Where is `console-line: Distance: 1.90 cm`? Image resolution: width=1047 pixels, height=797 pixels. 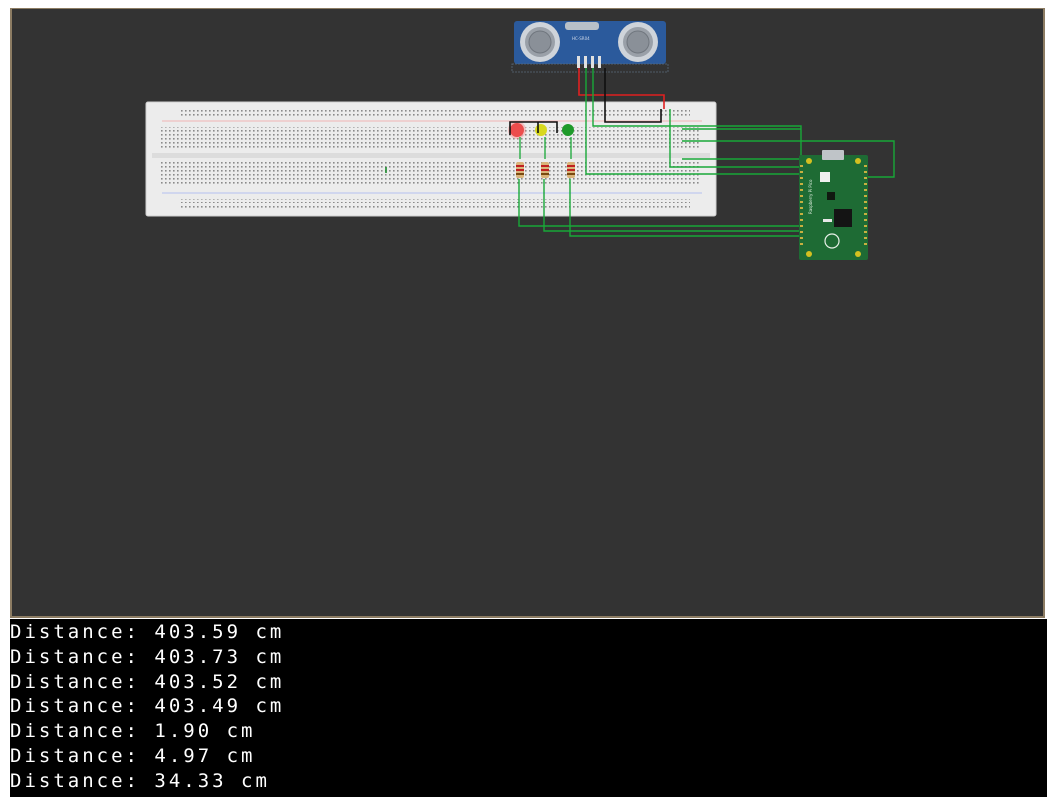
console-line: Distance: 1.90 cm is located at coordinates (133, 731).